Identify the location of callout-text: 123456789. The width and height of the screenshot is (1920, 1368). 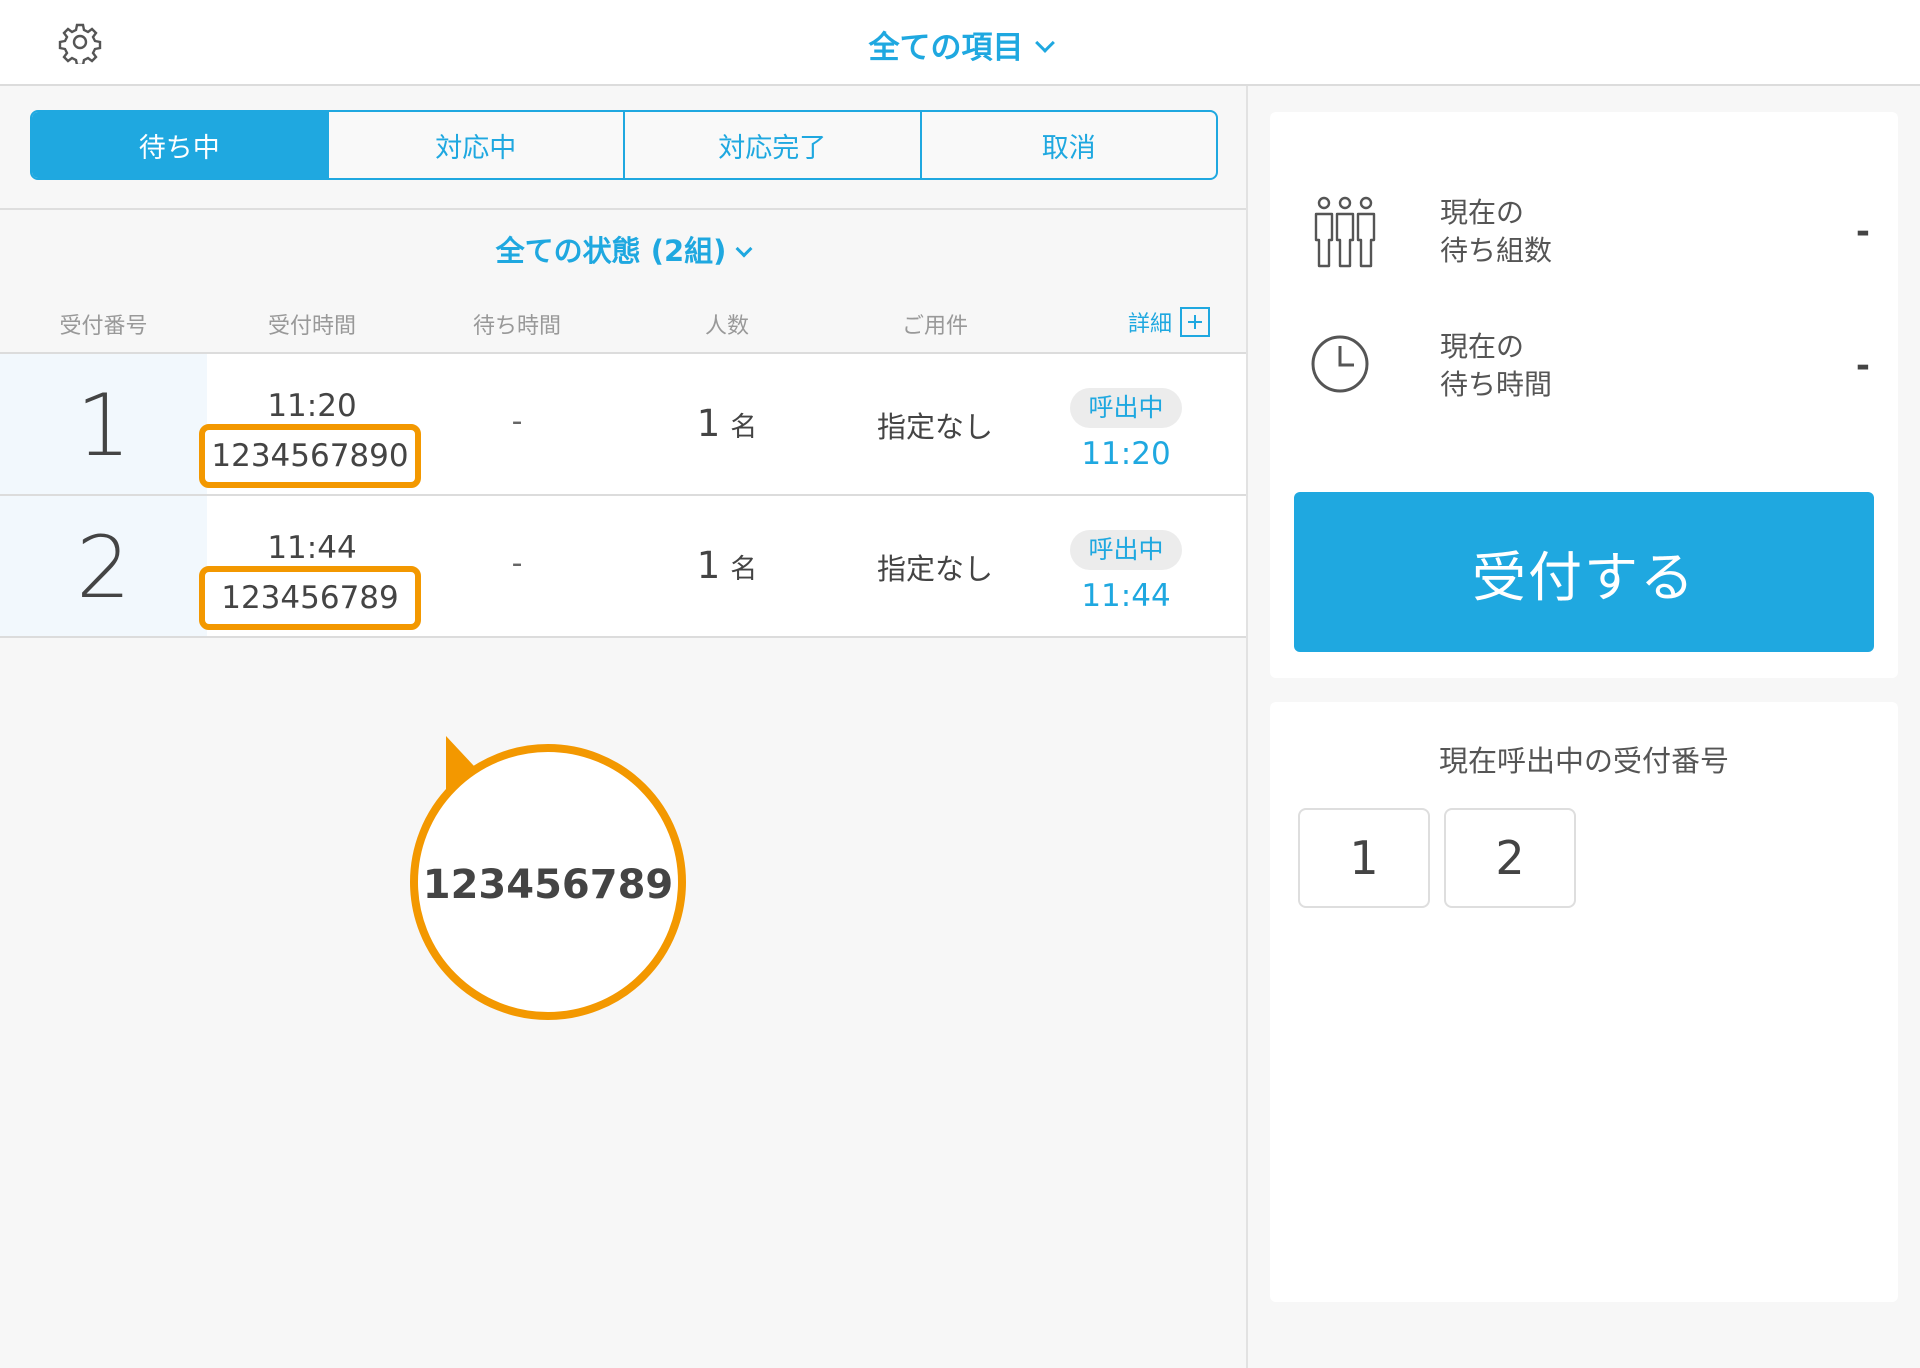
(548, 885).